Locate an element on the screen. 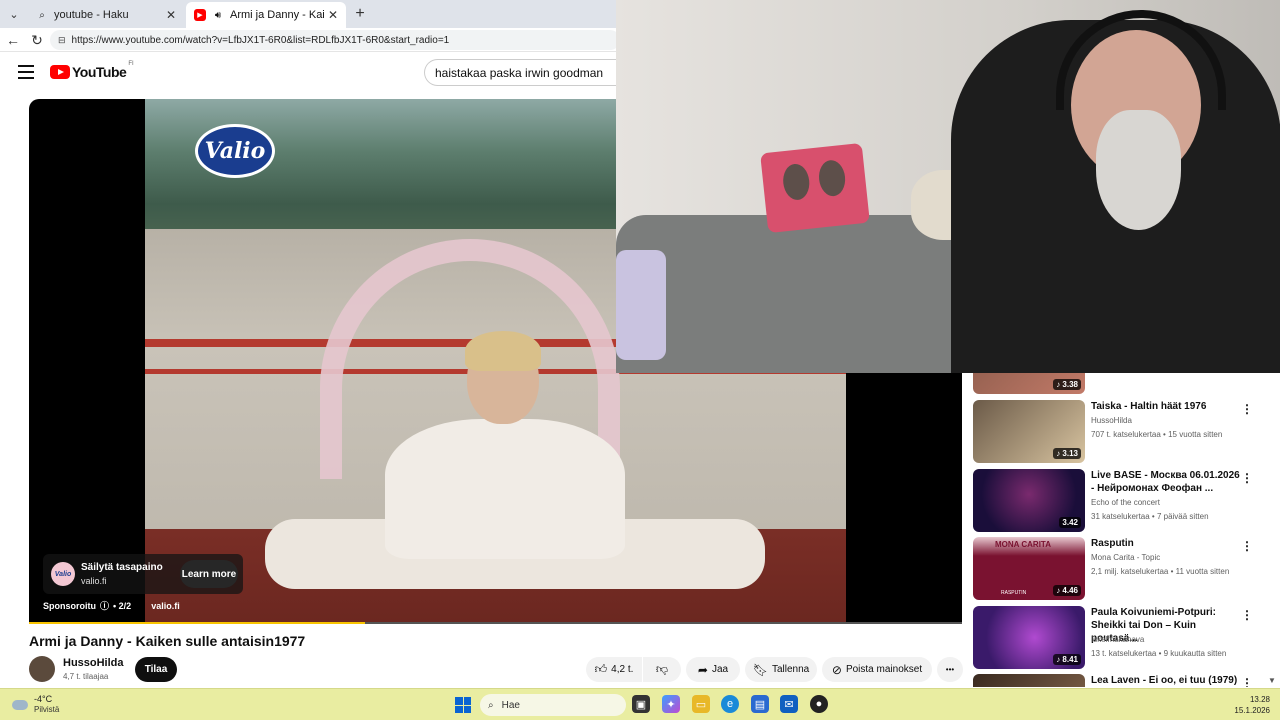 This screenshot has width=1280, height=720. duration-badge: ♪ 3.38 is located at coordinates (1067, 384).